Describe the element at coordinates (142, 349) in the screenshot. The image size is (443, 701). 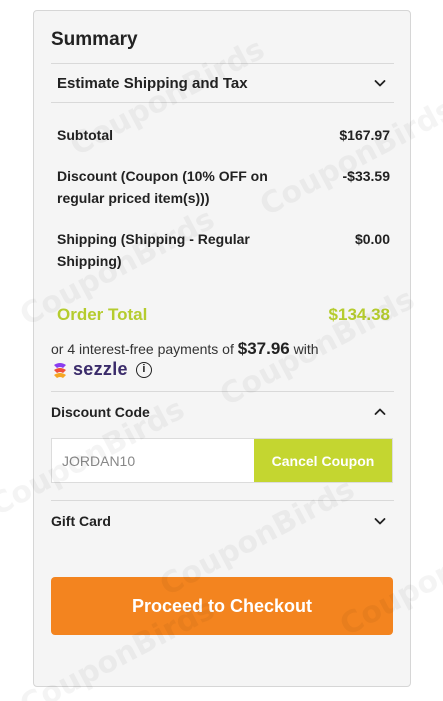
I see `sezzle-prefix: or 4 interest-free payments of` at that location.